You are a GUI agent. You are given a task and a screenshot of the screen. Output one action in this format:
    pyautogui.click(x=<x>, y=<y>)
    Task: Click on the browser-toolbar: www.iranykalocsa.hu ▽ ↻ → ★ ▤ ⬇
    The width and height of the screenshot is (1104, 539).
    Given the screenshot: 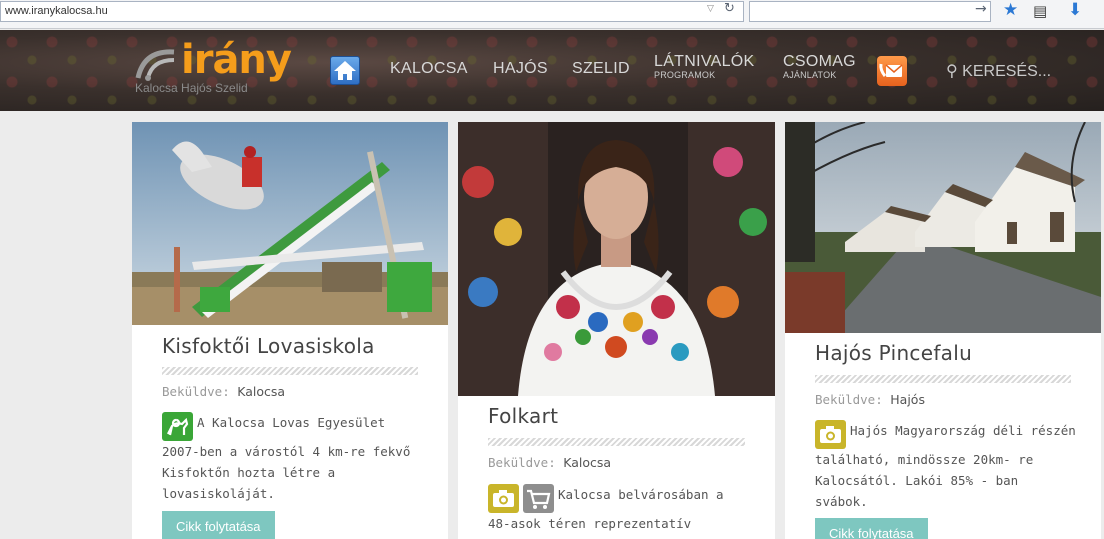 What is the action you would take?
    pyautogui.click(x=552, y=14)
    